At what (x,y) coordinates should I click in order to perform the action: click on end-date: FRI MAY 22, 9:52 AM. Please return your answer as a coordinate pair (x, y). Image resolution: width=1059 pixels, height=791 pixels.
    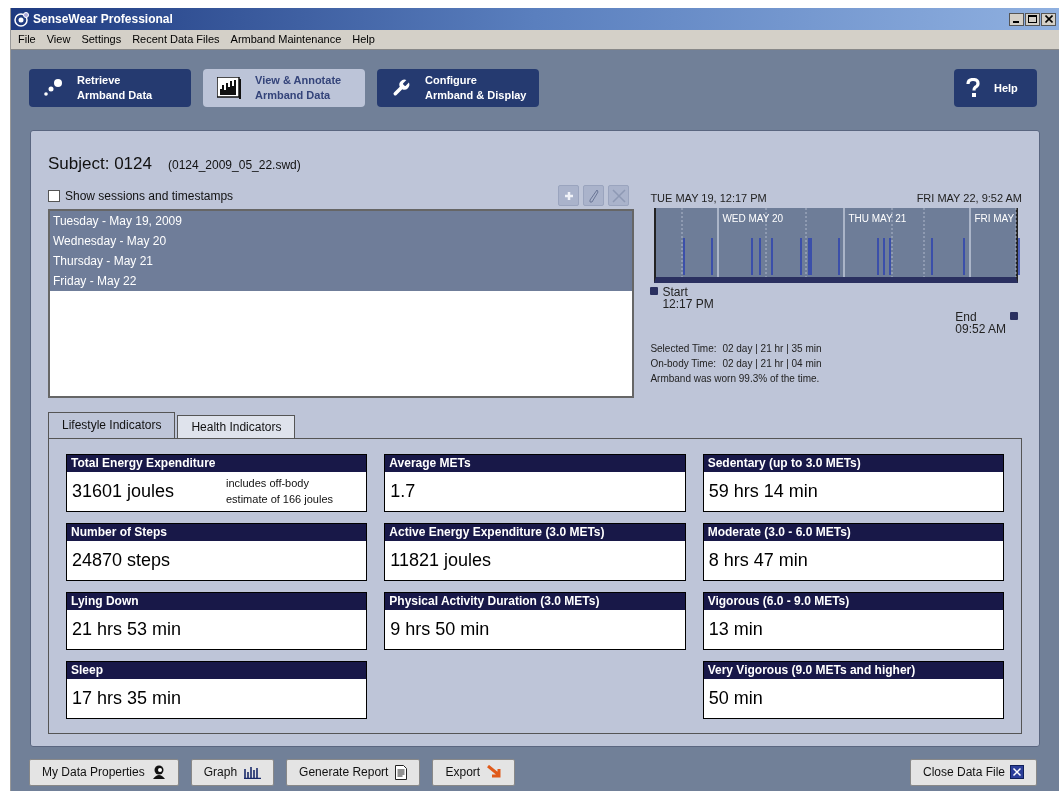
    Looking at the image, I should click on (969, 198).